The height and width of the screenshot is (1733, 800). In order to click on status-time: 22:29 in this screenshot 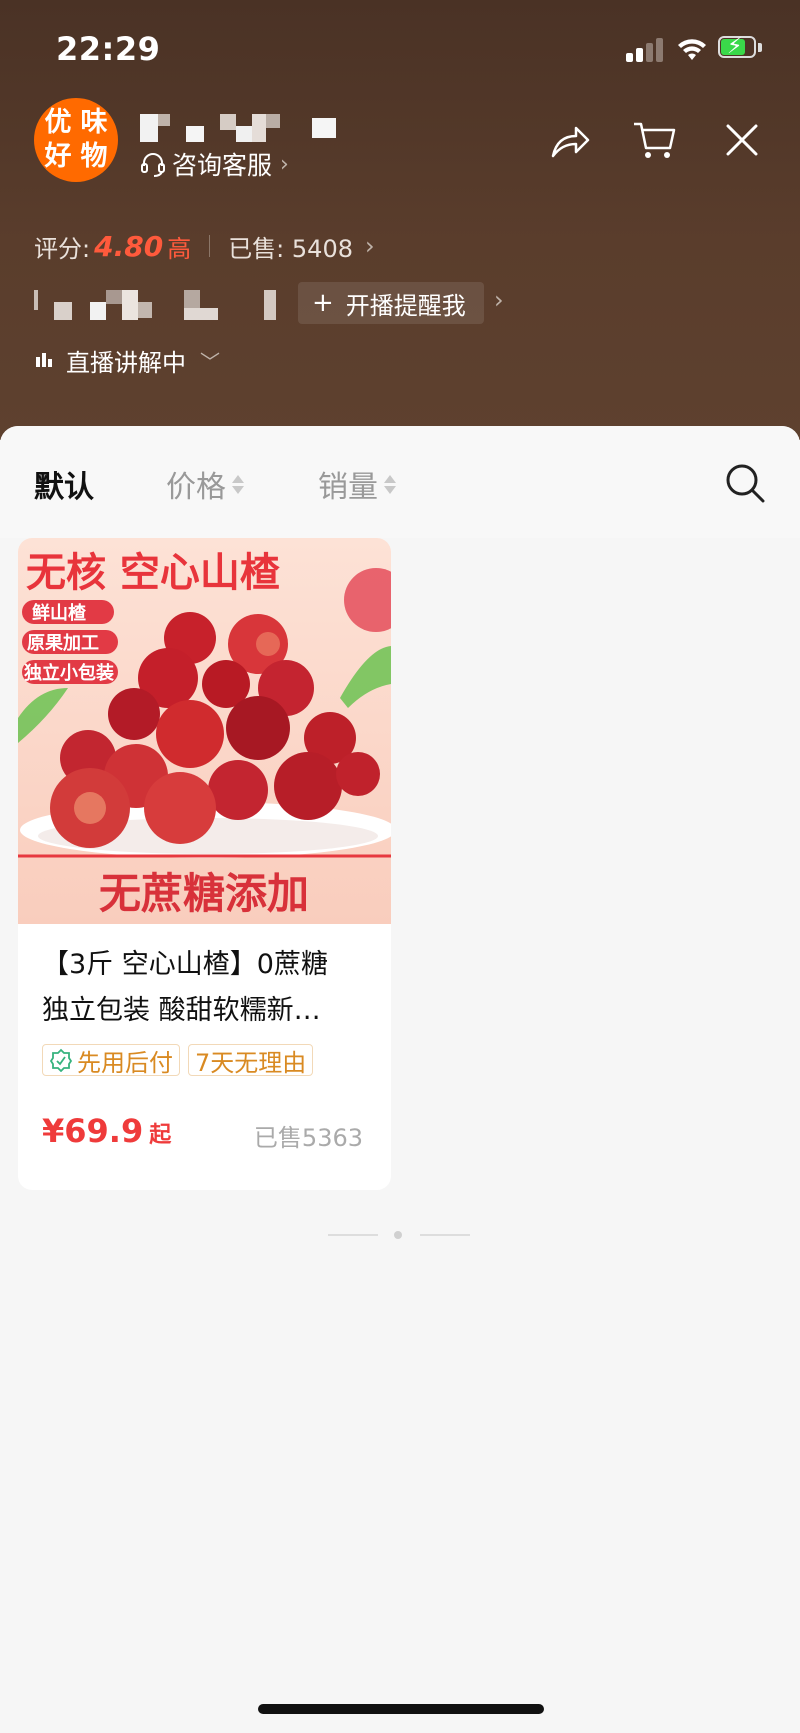, I will do `click(108, 49)`.